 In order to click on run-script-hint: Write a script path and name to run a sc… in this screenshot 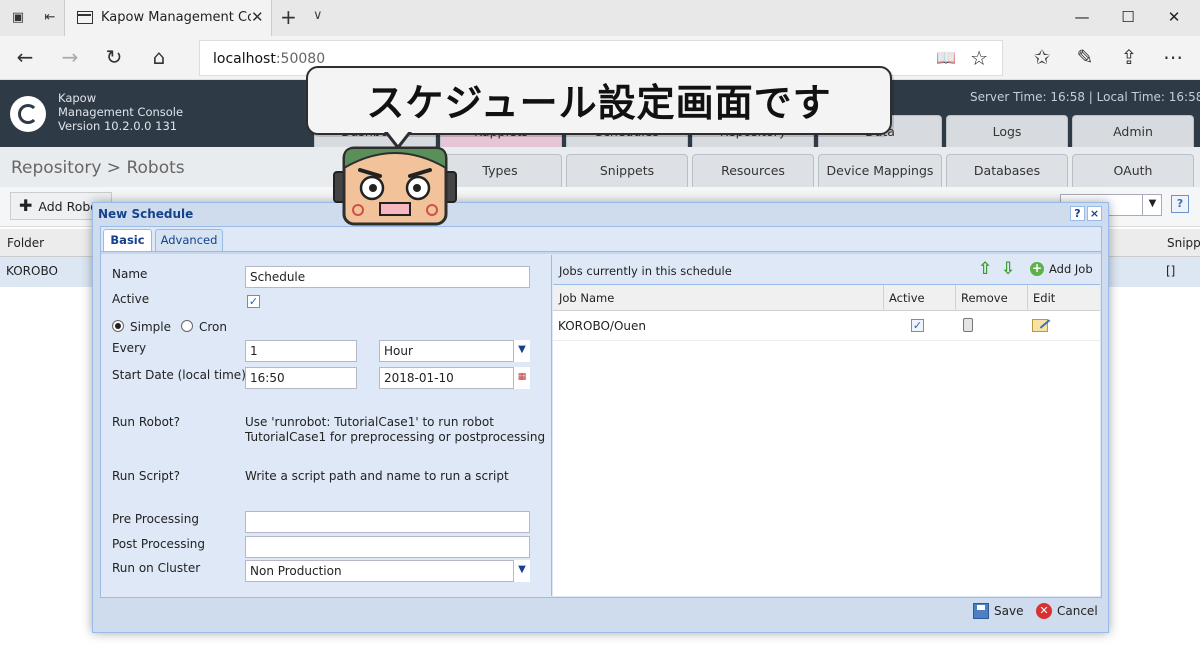, I will do `click(377, 476)`.